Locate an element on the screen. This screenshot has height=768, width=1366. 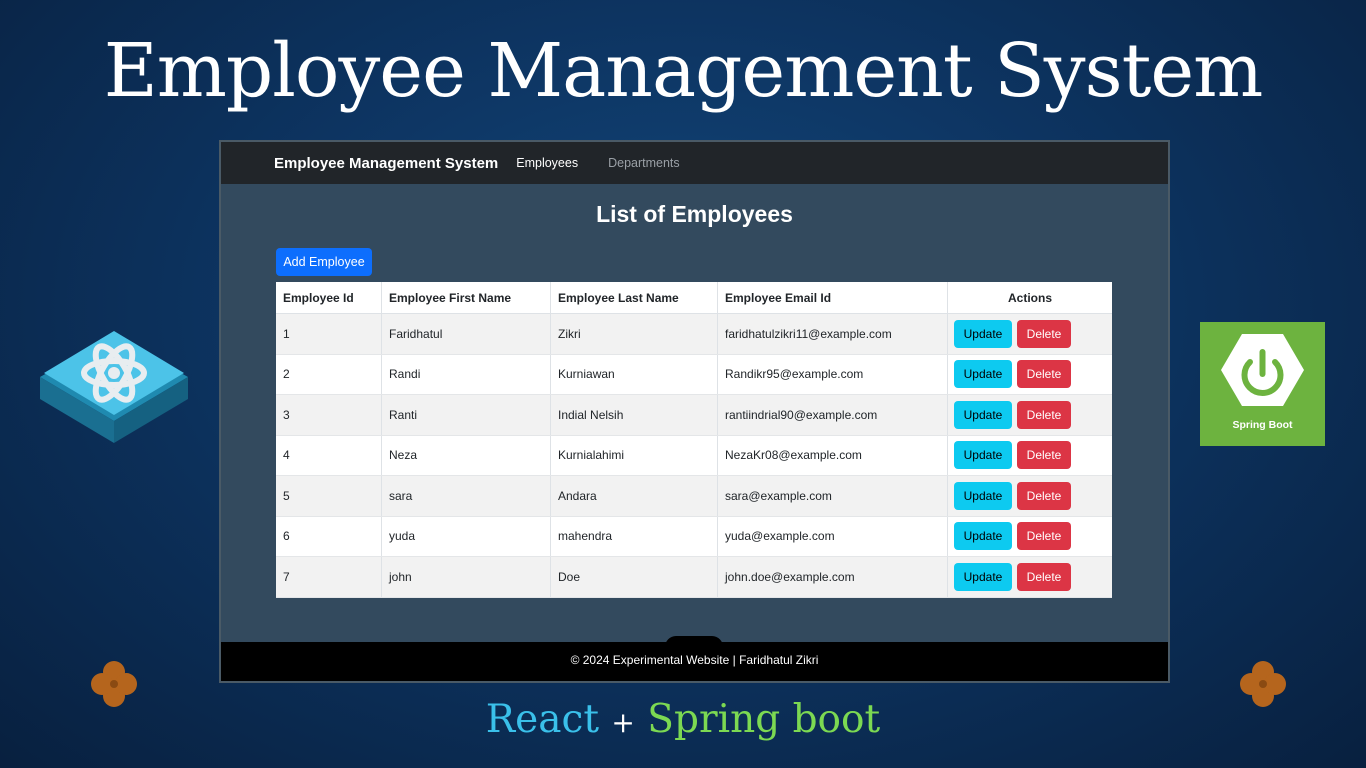
cell-first-name: Neza is located at coordinates (466, 455).